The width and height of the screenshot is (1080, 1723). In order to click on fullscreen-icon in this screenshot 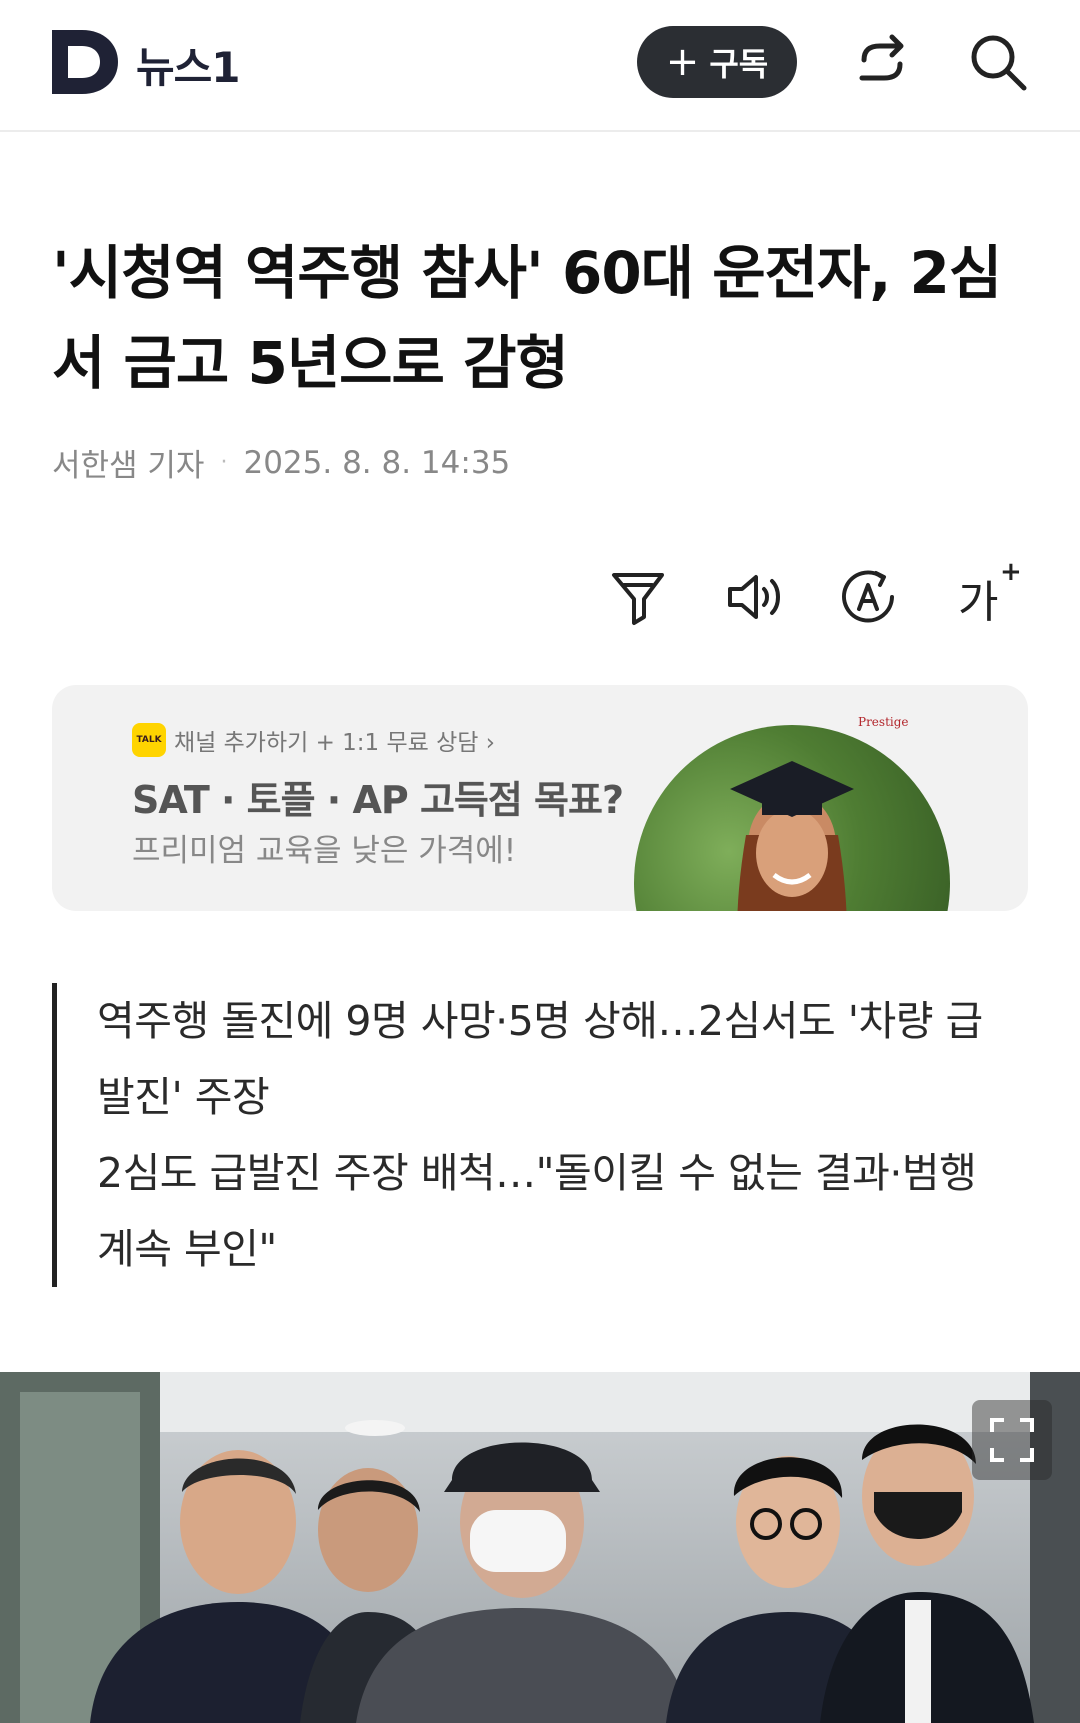, I will do `click(1012, 1440)`.